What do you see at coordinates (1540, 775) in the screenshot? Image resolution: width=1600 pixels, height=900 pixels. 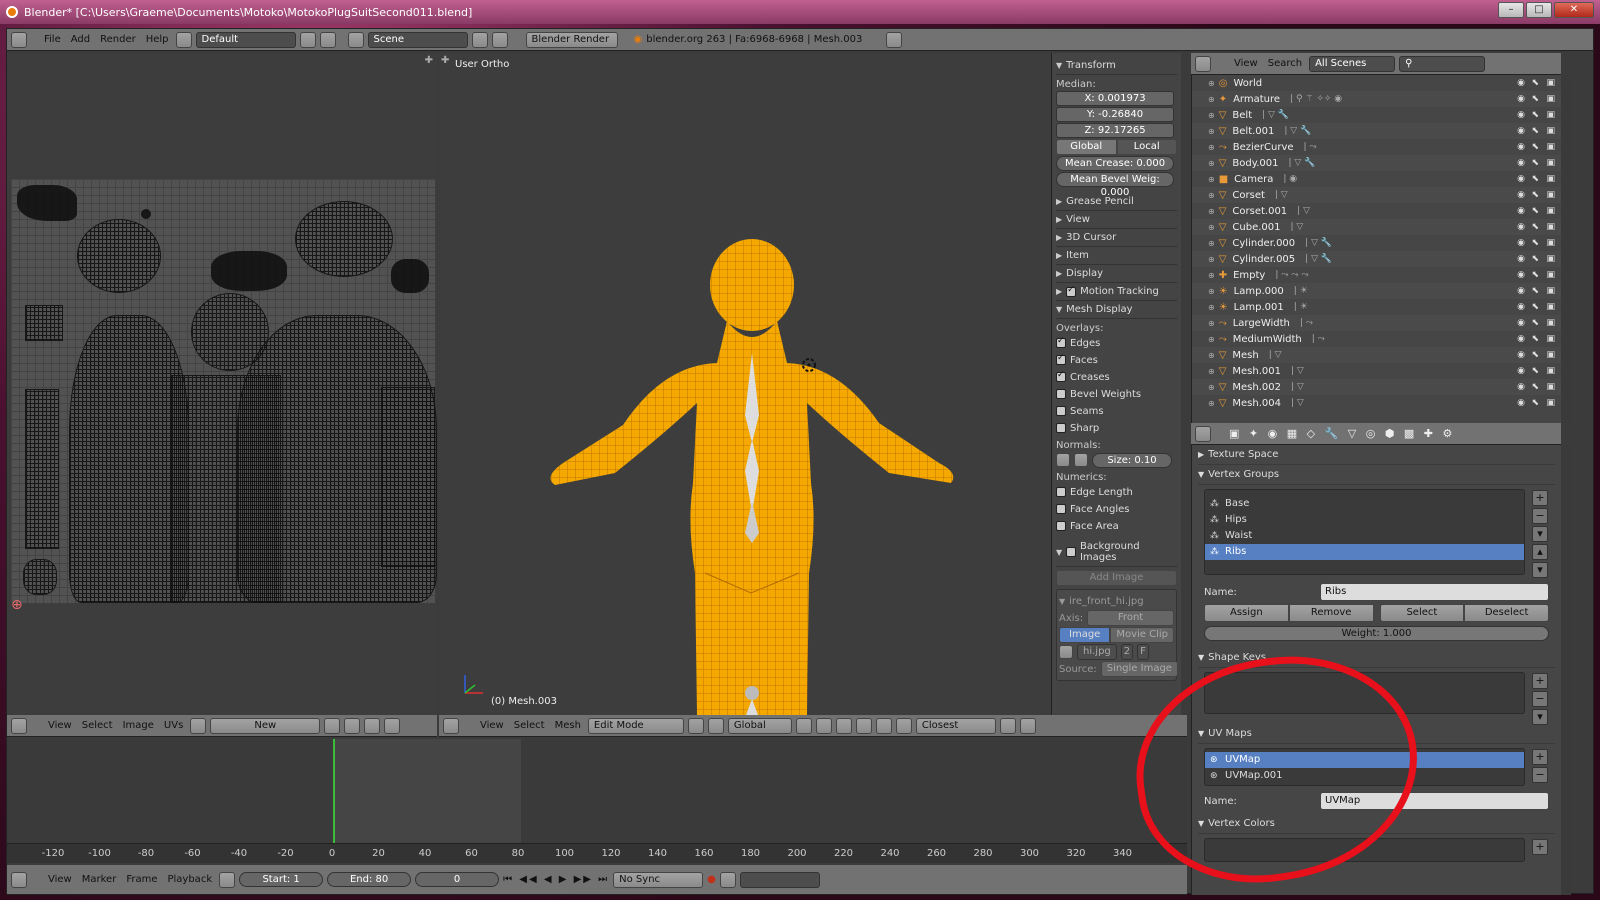 I see `remove-uv-map-button: −` at bounding box center [1540, 775].